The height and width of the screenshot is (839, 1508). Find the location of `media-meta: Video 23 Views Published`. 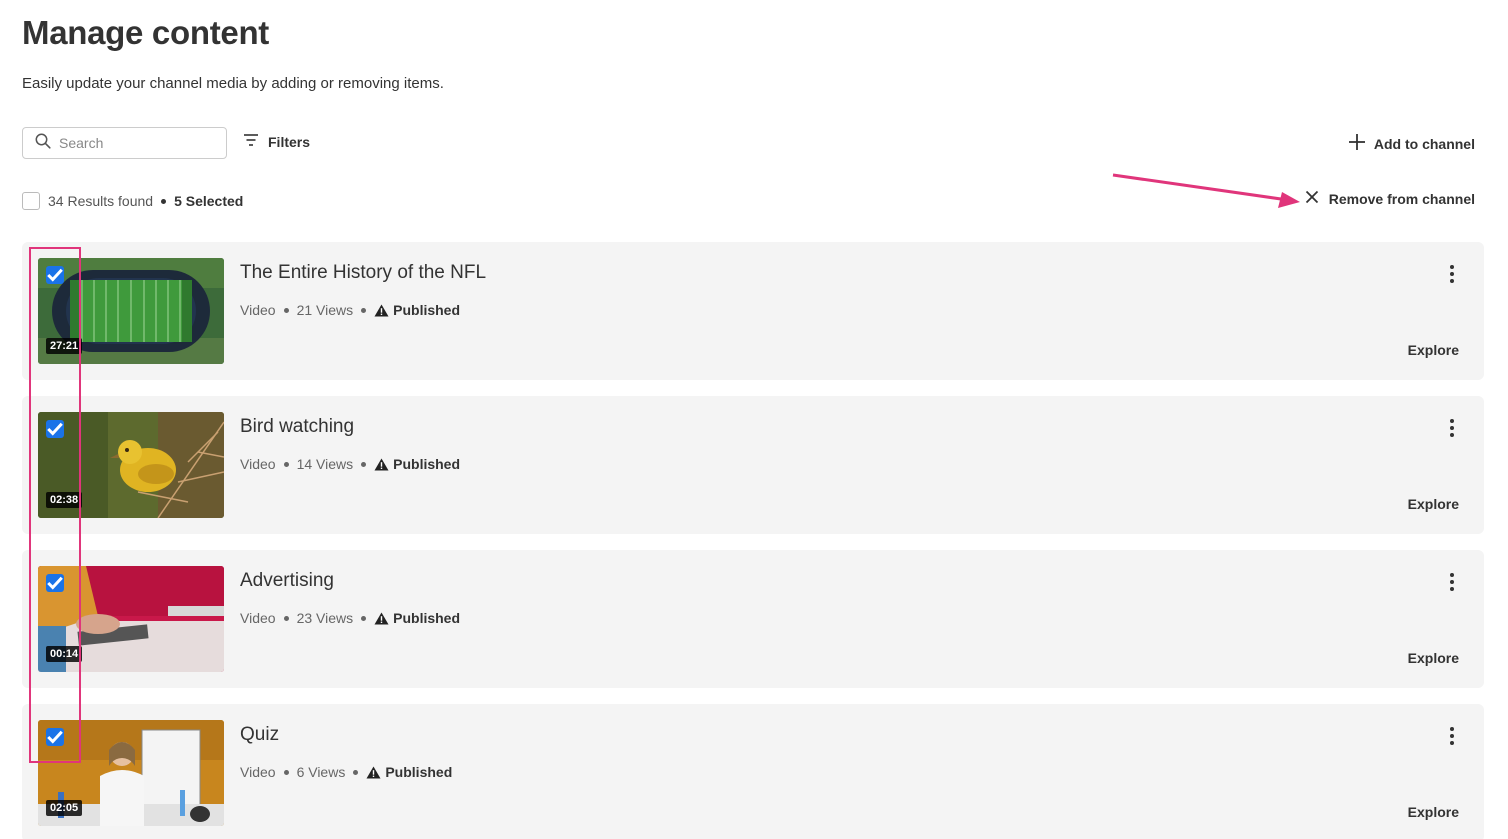

media-meta: Video 23 Views Published is located at coordinates (350, 618).